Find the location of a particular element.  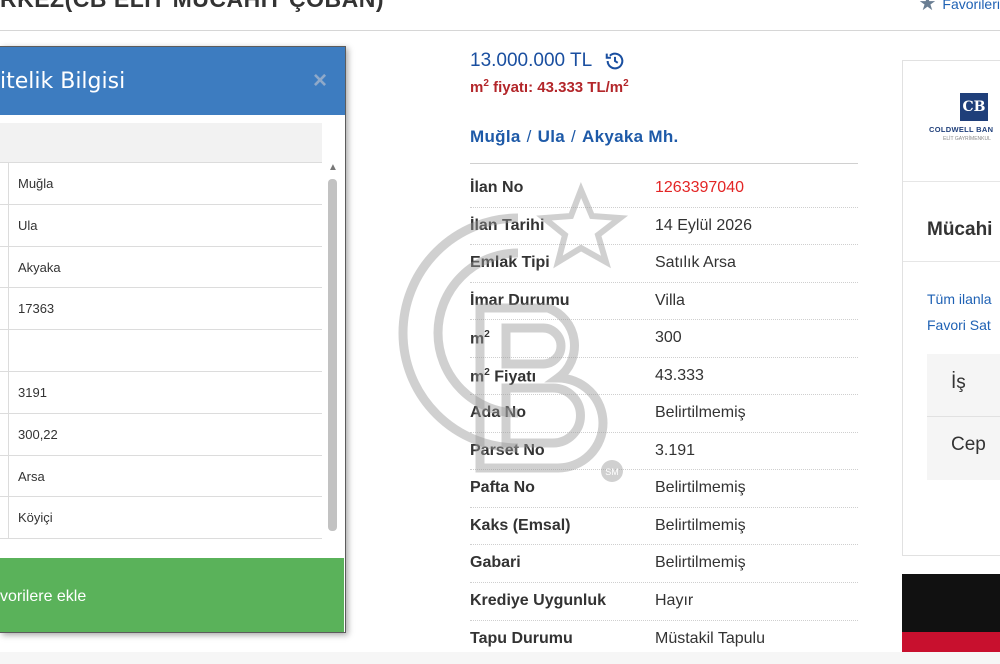

table-row: m2 Fiyatı 43.333 is located at coordinates (664, 377).